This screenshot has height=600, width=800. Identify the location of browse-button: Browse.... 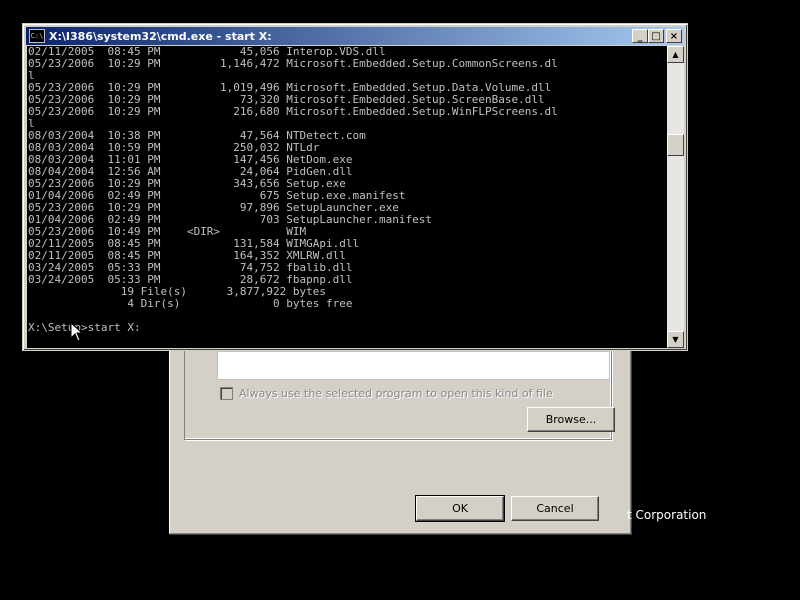
(571, 419).